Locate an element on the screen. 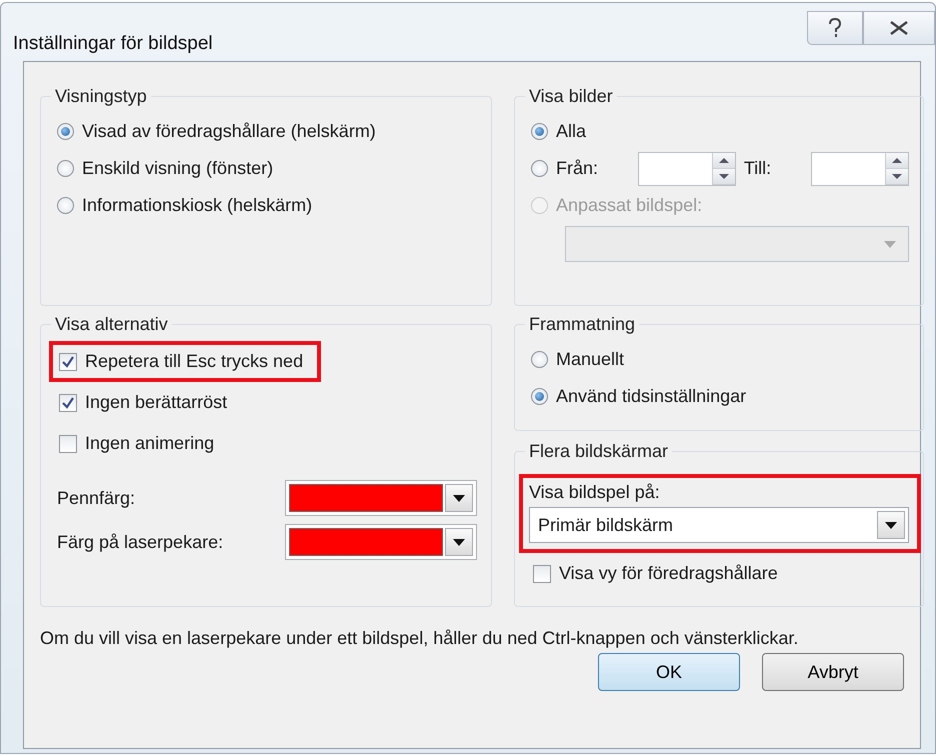 The image size is (936, 756). radio-option: Visad av föredragshållare (helskärm) is located at coordinates (267, 131).